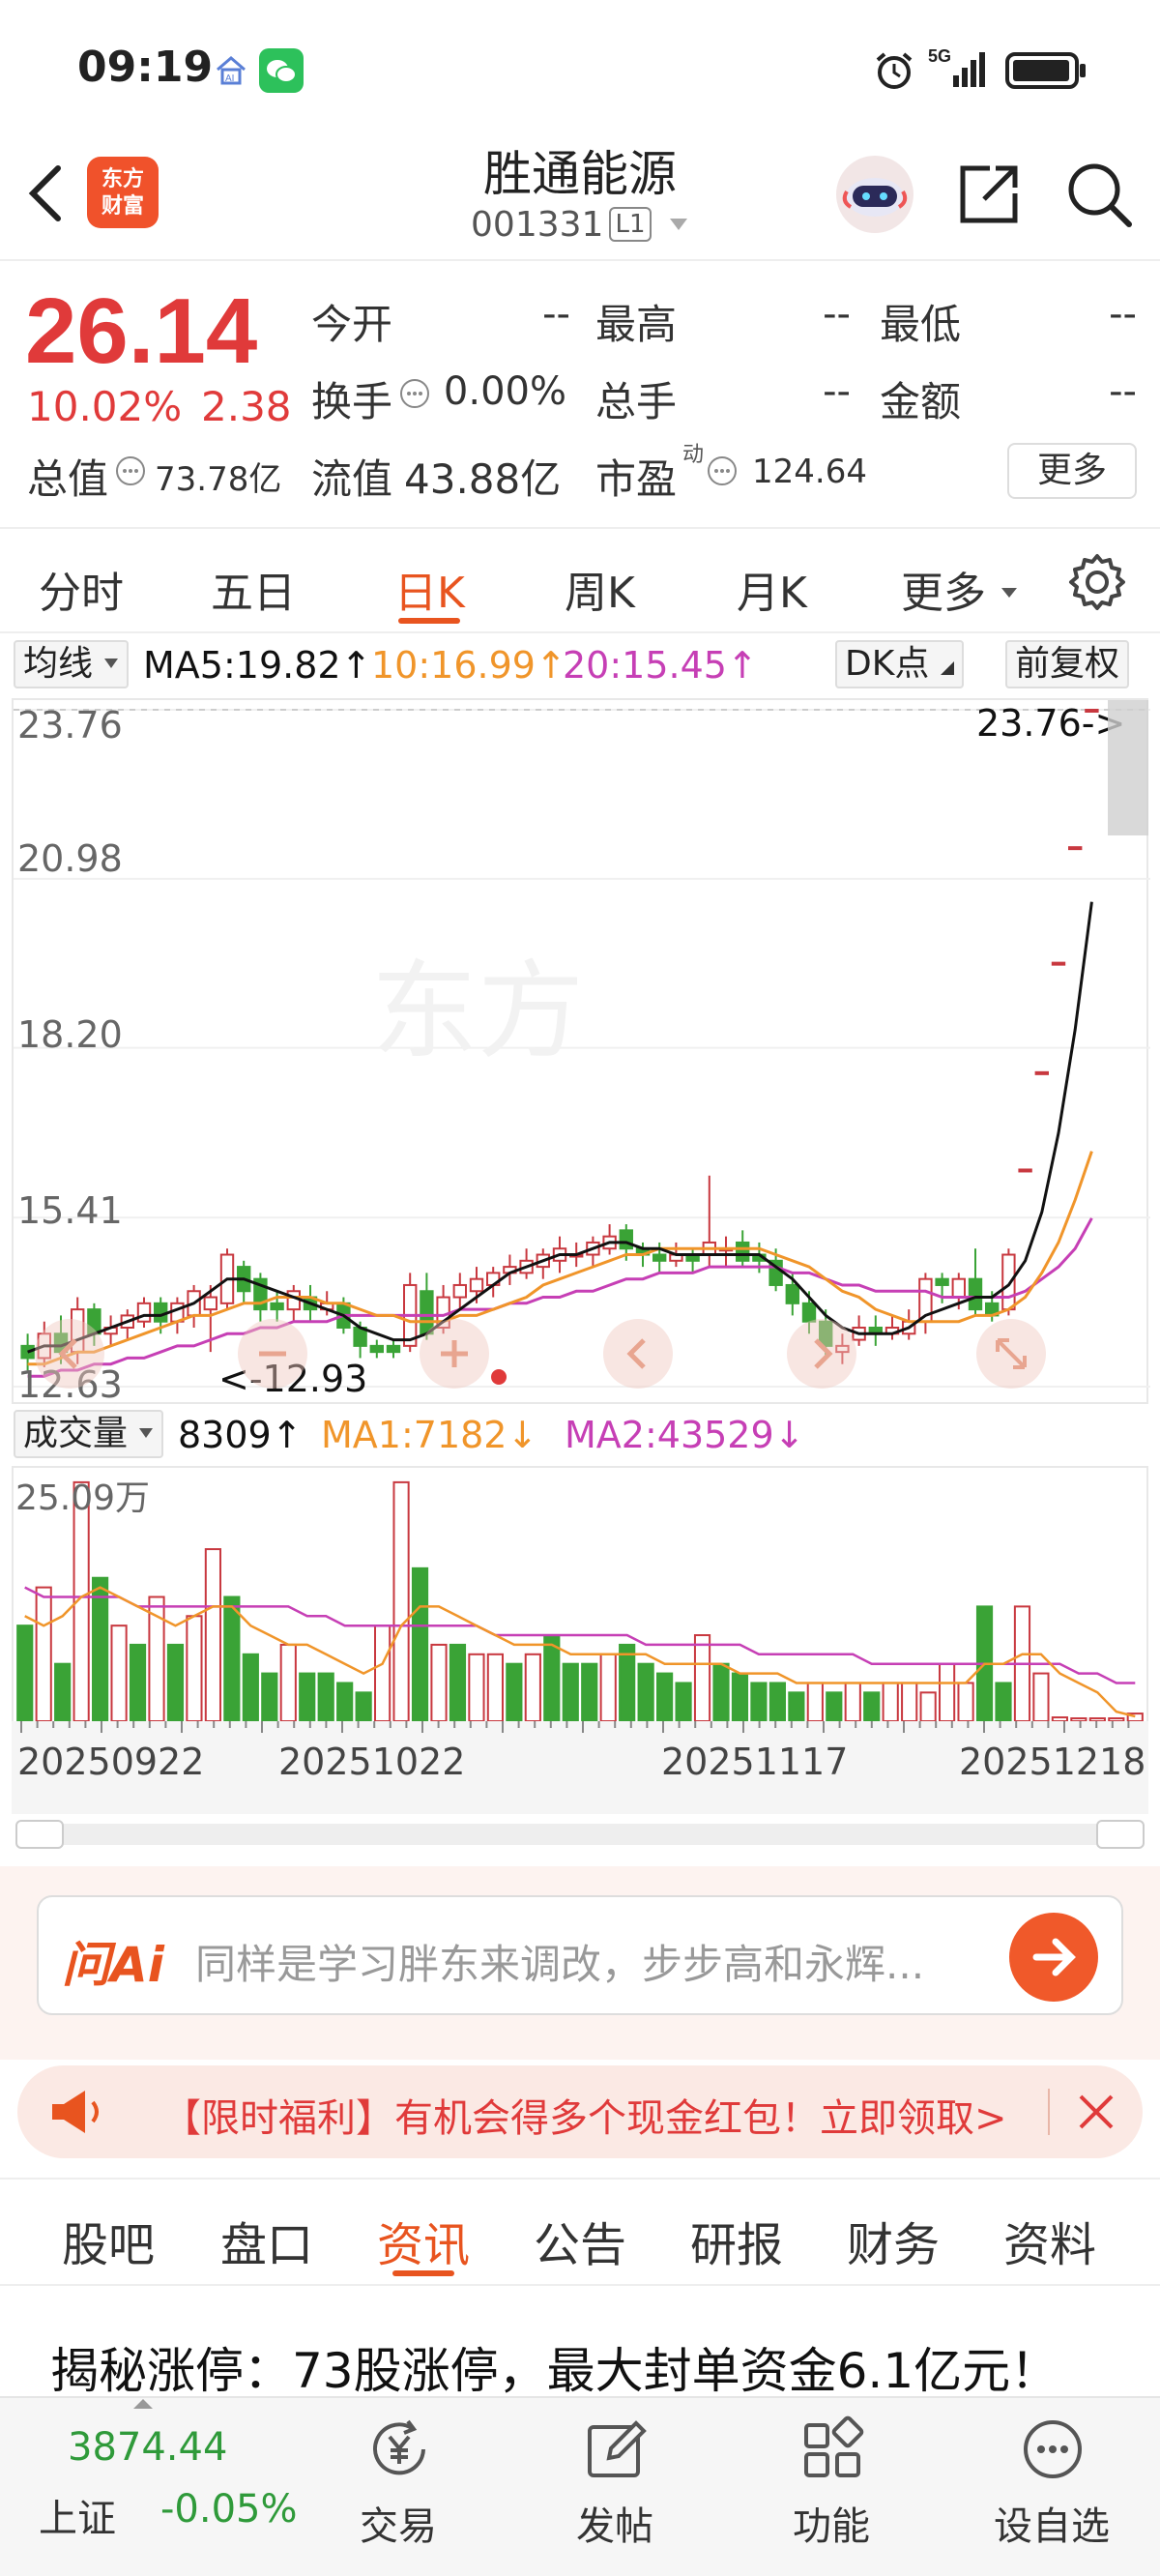  Describe the element at coordinates (455, 1354) in the screenshot. I see `plus-icon` at that location.